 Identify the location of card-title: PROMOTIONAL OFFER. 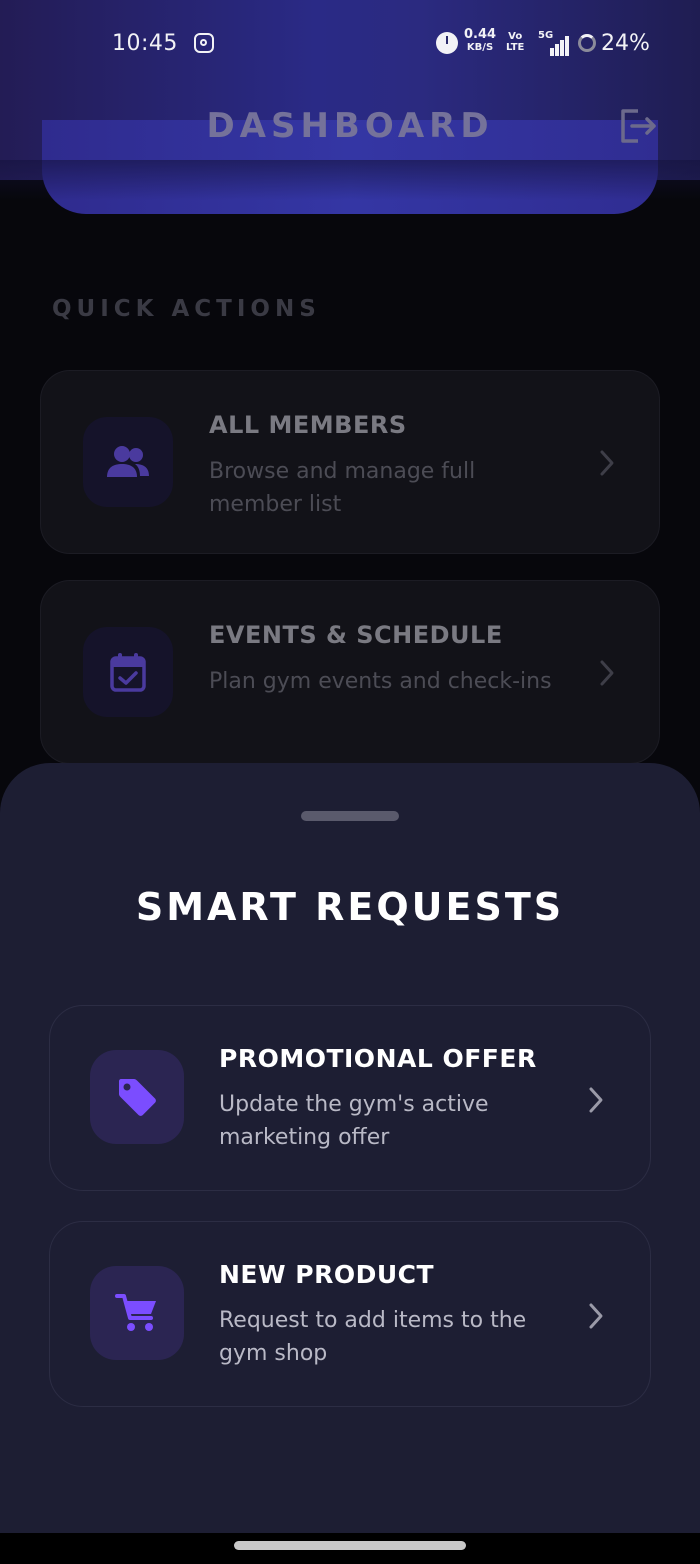
(378, 1058).